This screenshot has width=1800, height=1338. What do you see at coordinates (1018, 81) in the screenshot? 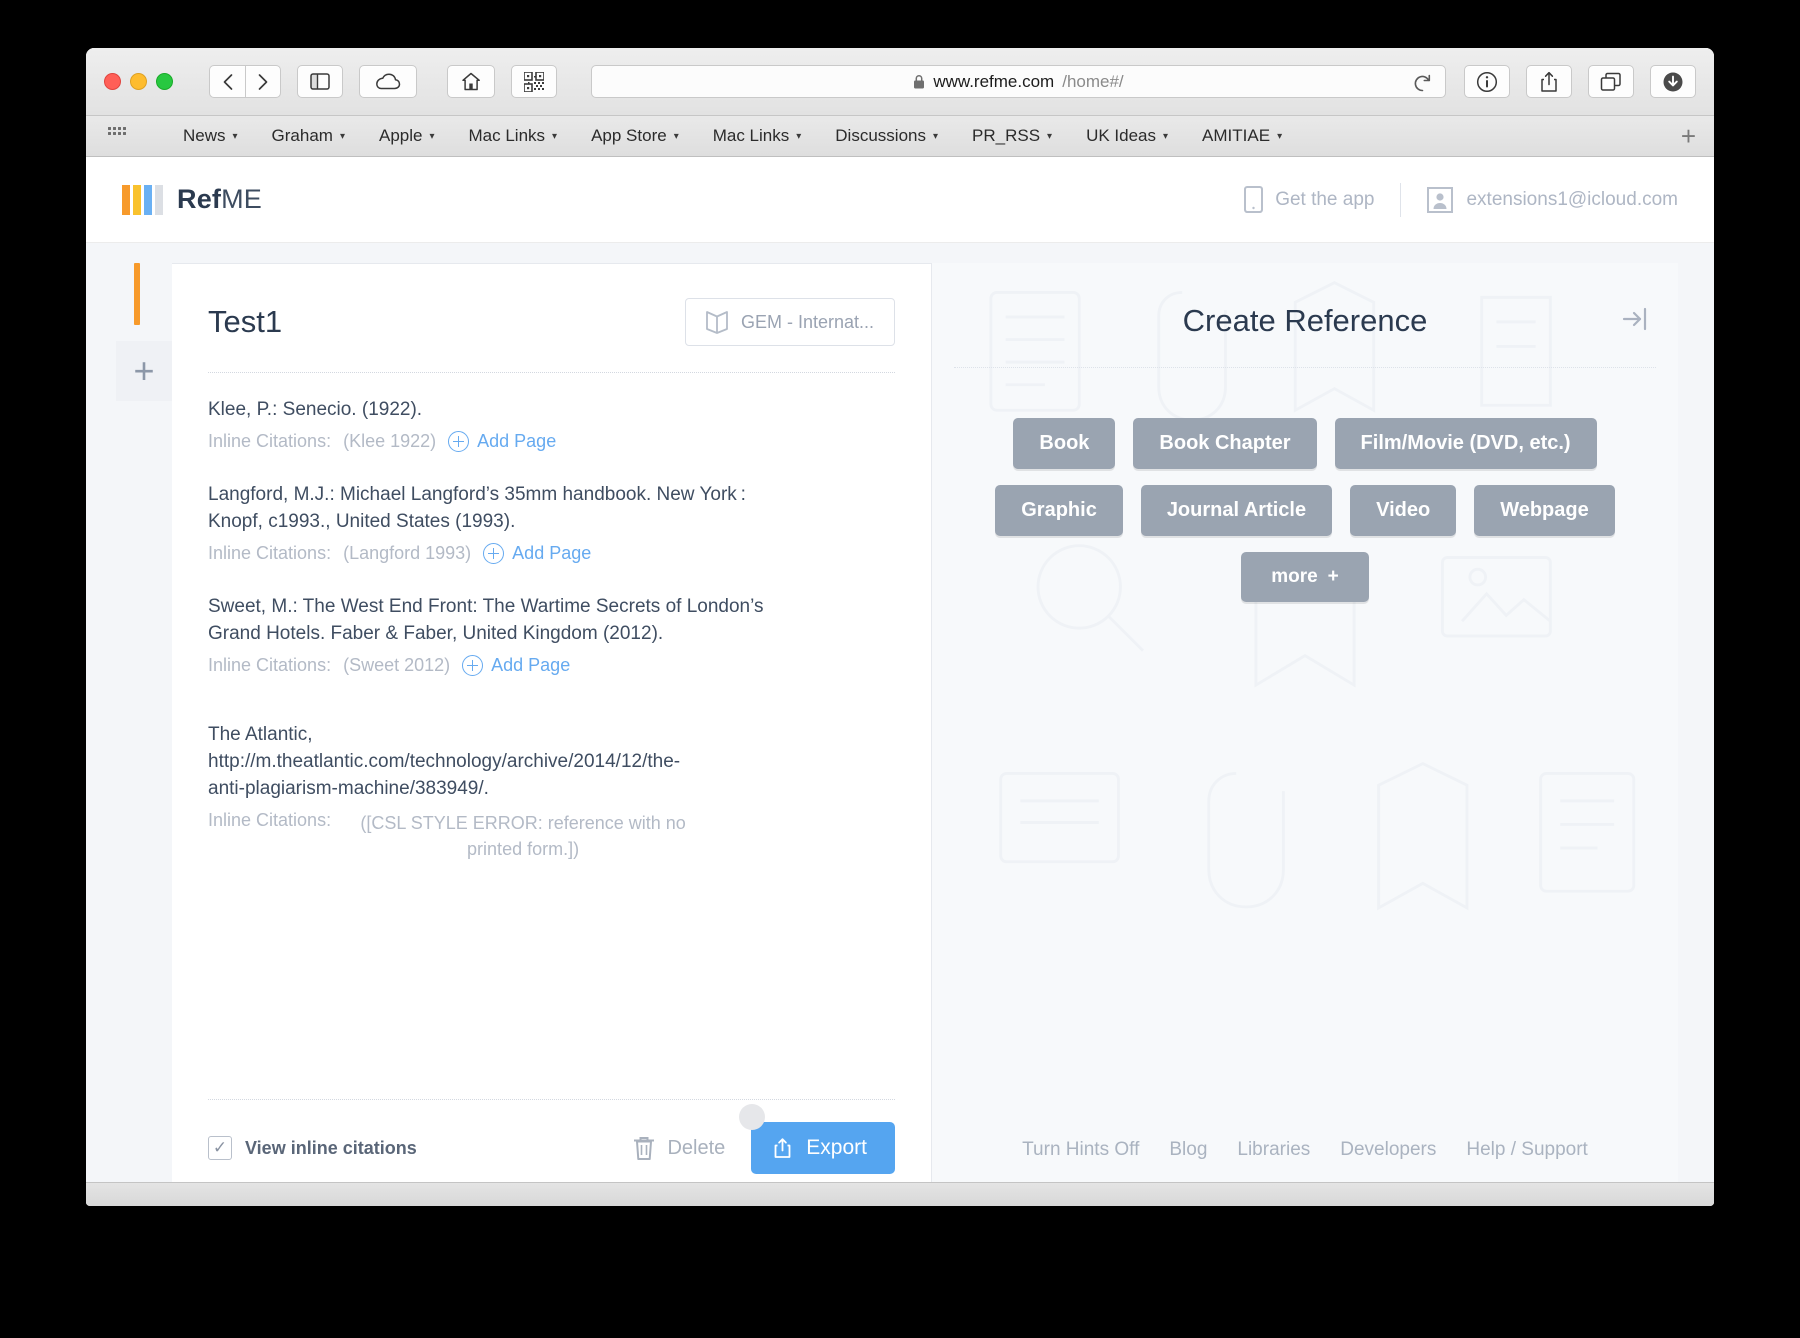
I see `address-bar: www.refme.com/home#/` at bounding box center [1018, 81].